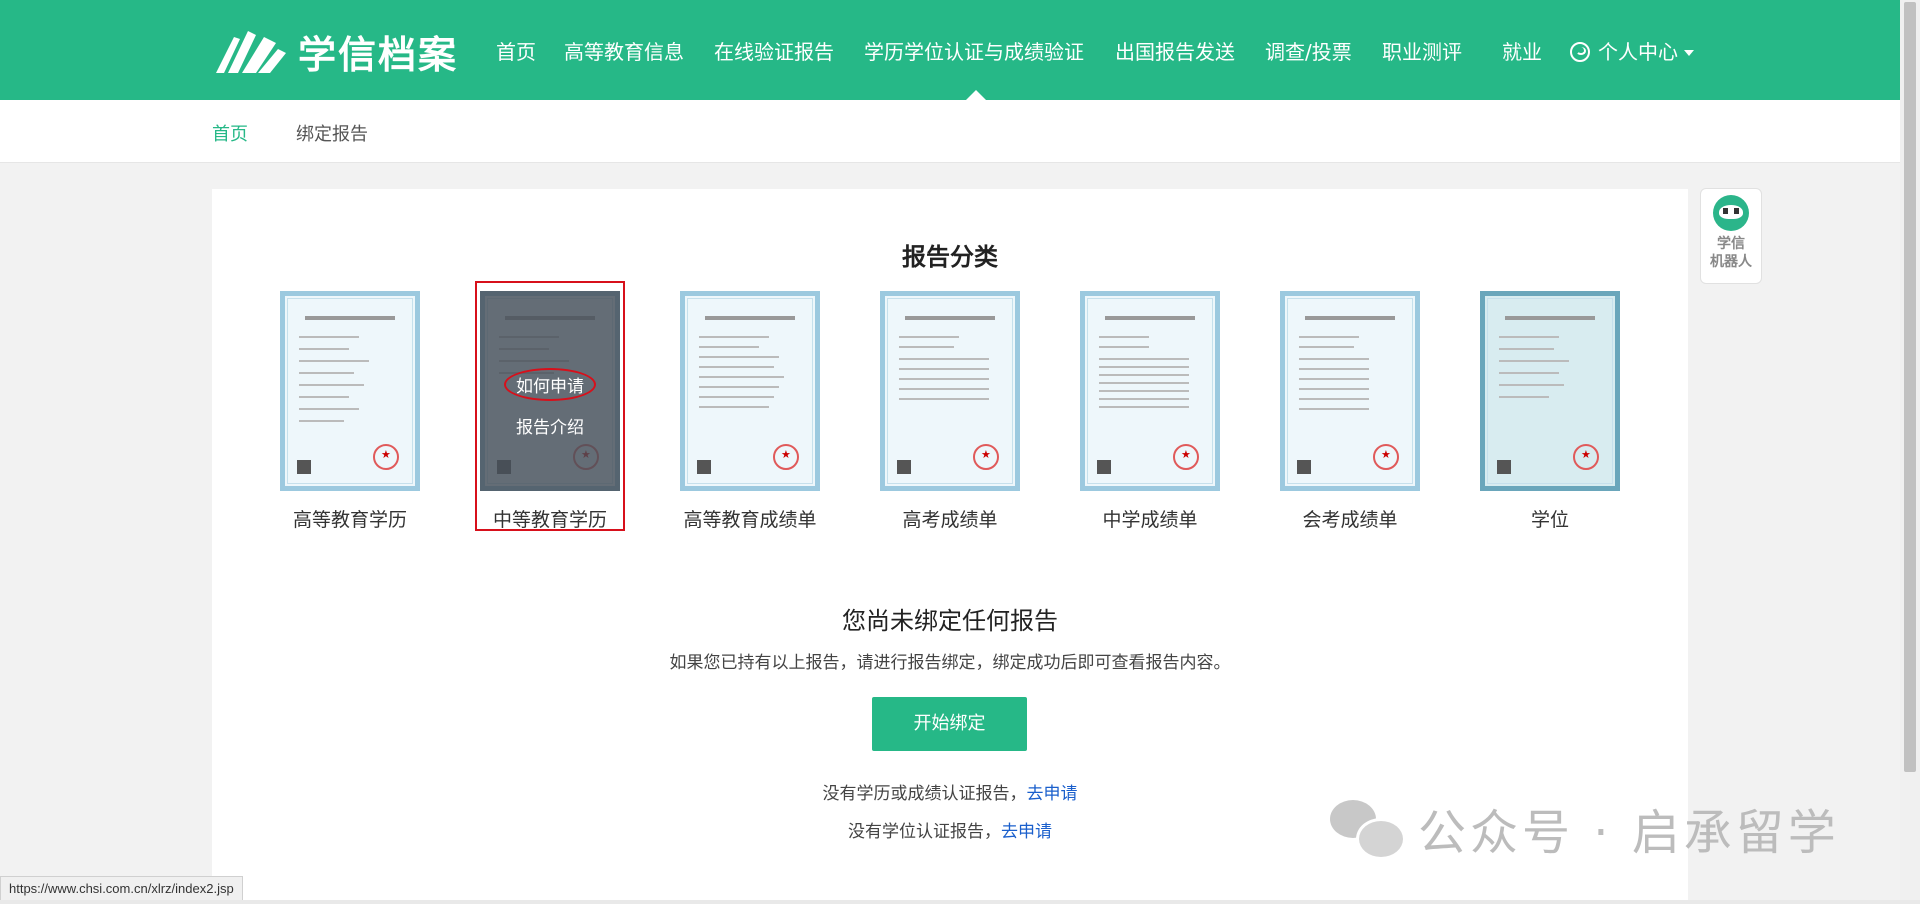 This screenshot has width=1920, height=904. I want to click on start-binding-button: 开始绑定, so click(949, 724).